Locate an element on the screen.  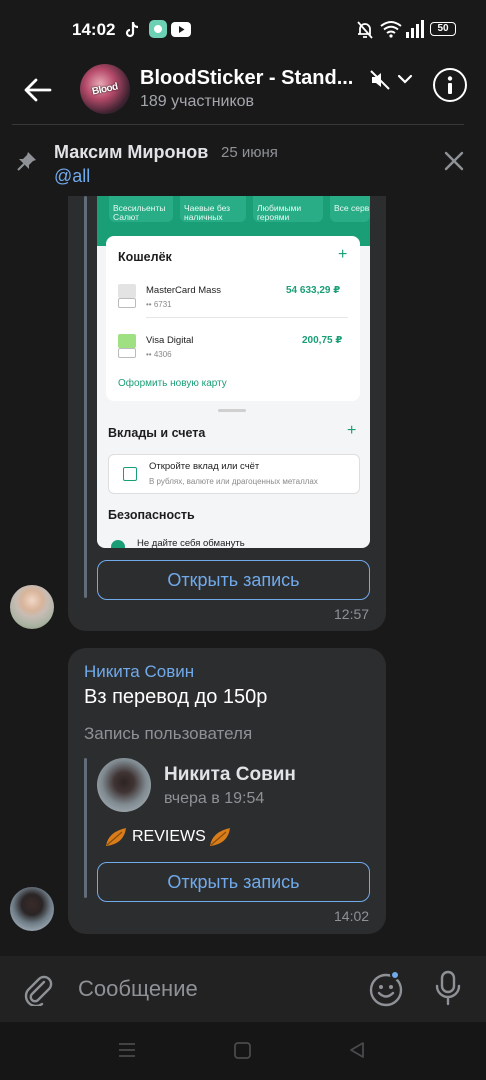
youtube-icon is located at coordinates (181, 29).